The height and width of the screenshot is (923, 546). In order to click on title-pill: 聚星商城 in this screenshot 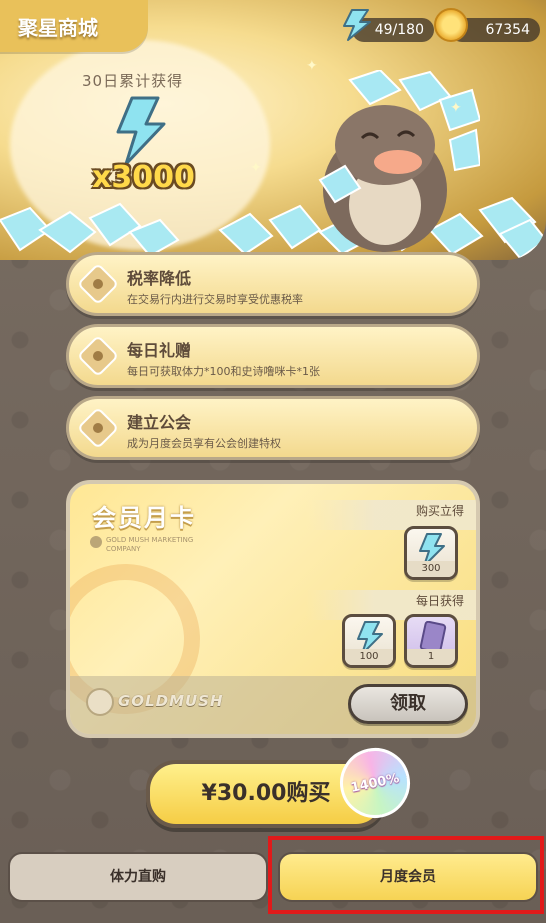, I will do `click(74, 26)`.